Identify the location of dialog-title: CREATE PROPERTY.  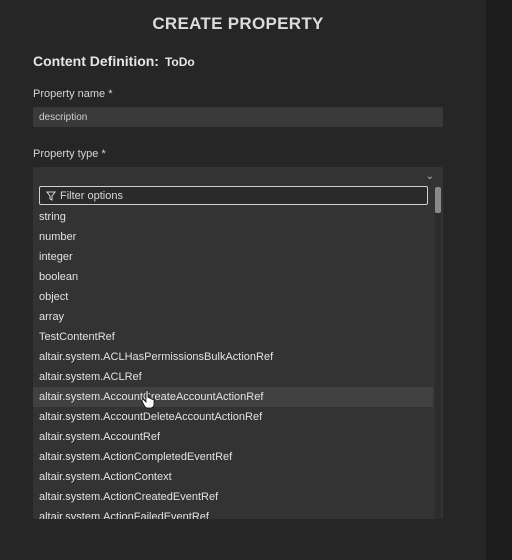
(238, 23).